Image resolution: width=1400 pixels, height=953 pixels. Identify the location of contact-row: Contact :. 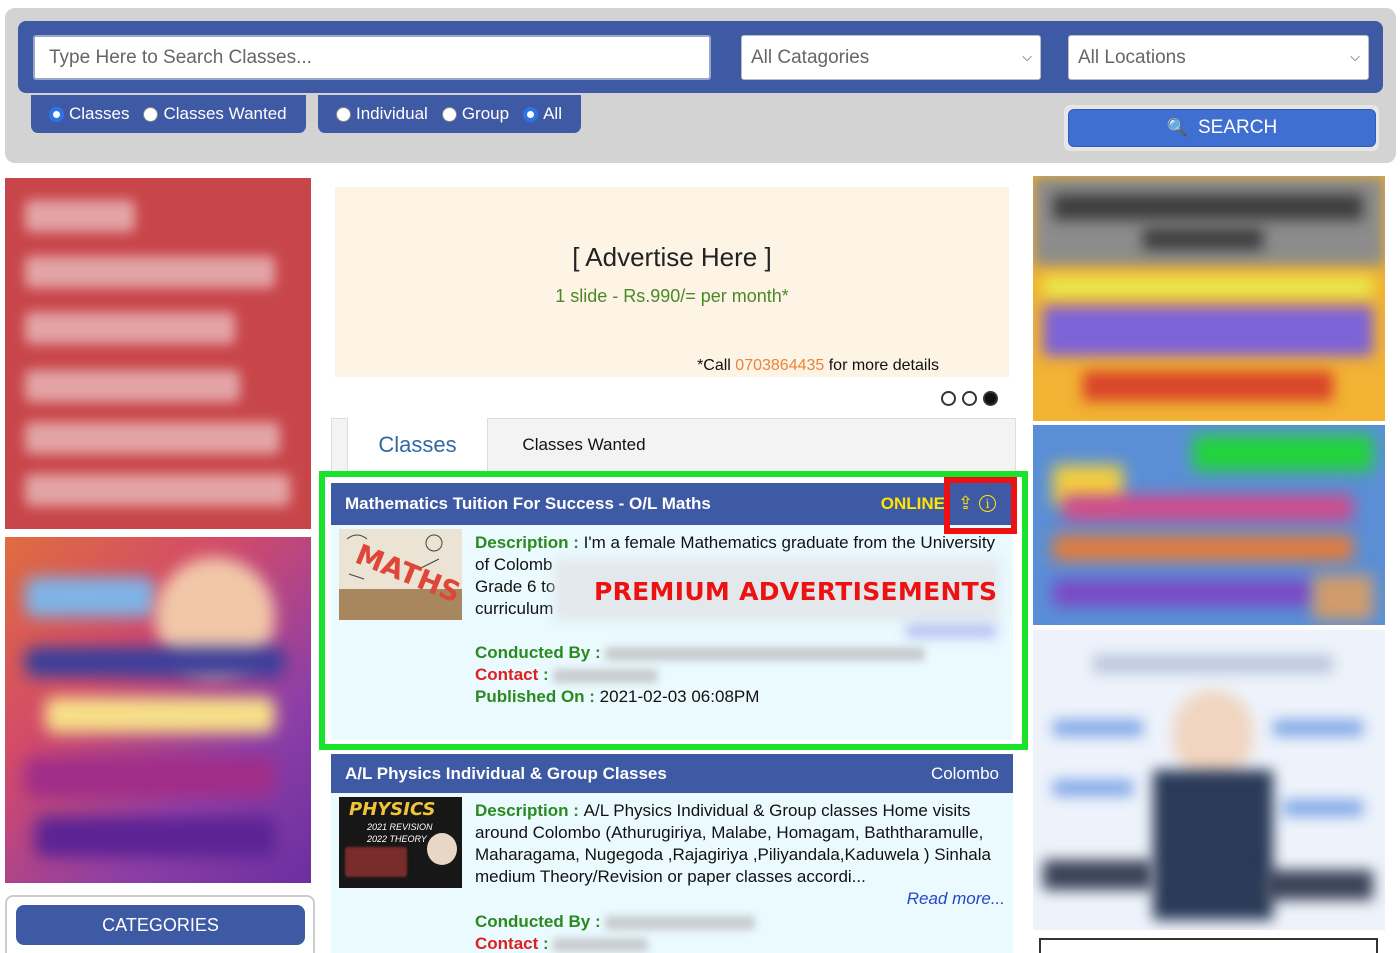
(562, 943).